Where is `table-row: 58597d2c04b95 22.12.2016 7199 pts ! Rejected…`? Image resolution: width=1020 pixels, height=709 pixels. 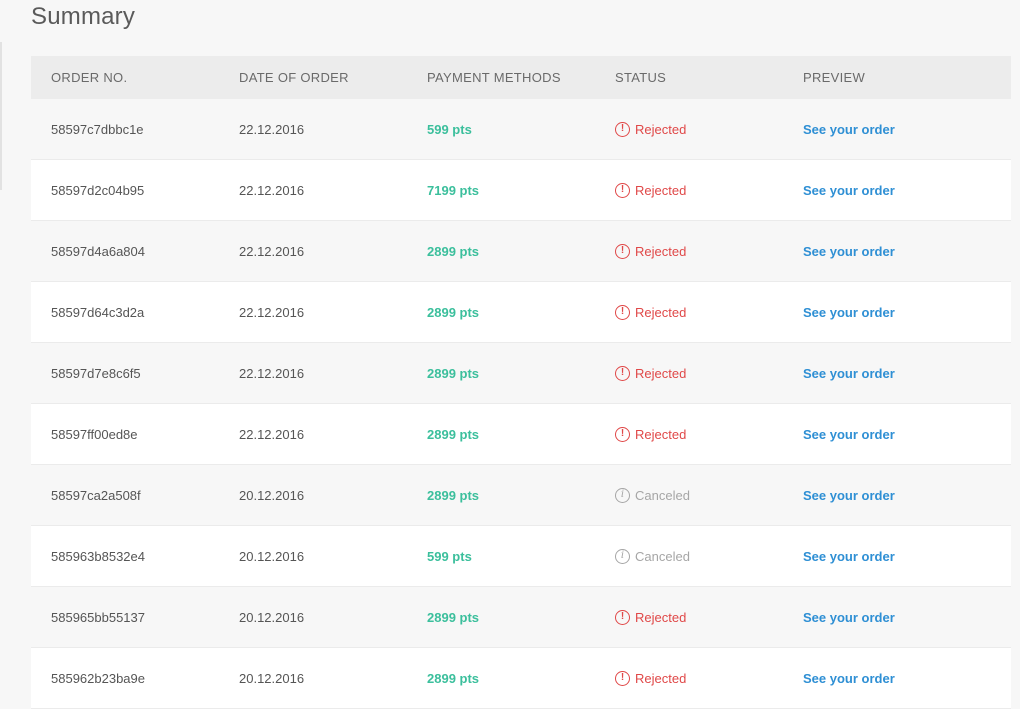 table-row: 58597d2c04b95 22.12.2016 7199 pts ! Rejected… is located at coordinates (521, 190).